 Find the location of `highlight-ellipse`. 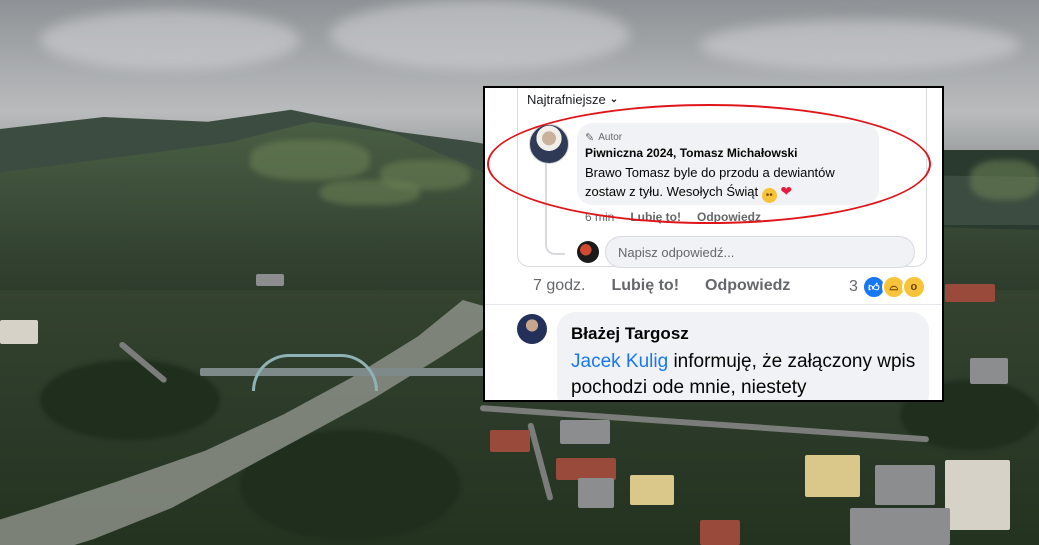

highlight-ellipse is located at coordinates (709, 164).